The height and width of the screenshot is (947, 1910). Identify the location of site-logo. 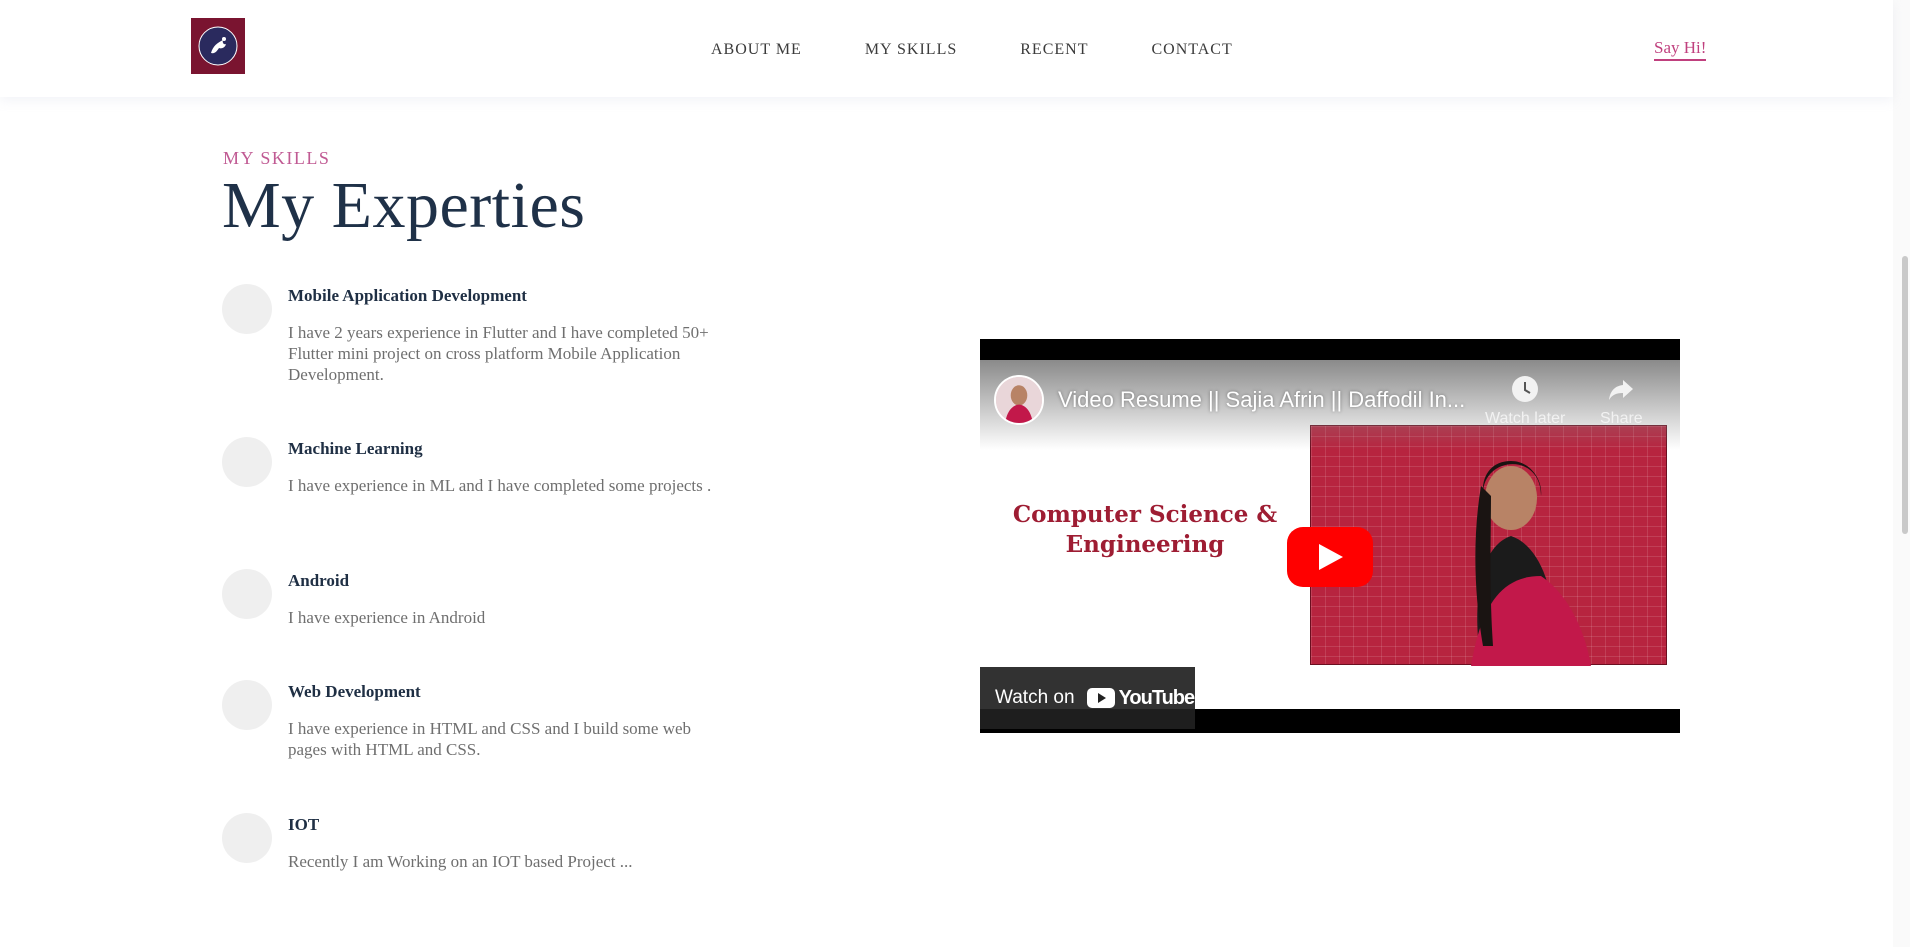
(218, 46).